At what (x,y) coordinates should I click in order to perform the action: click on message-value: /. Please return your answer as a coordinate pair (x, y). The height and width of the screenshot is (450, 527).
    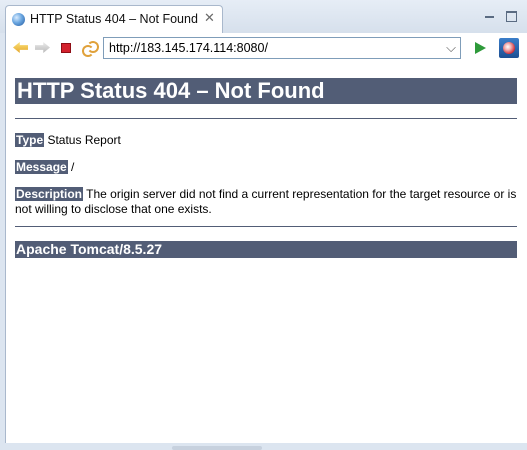
    Looking at the image, I should click on (71, 167).